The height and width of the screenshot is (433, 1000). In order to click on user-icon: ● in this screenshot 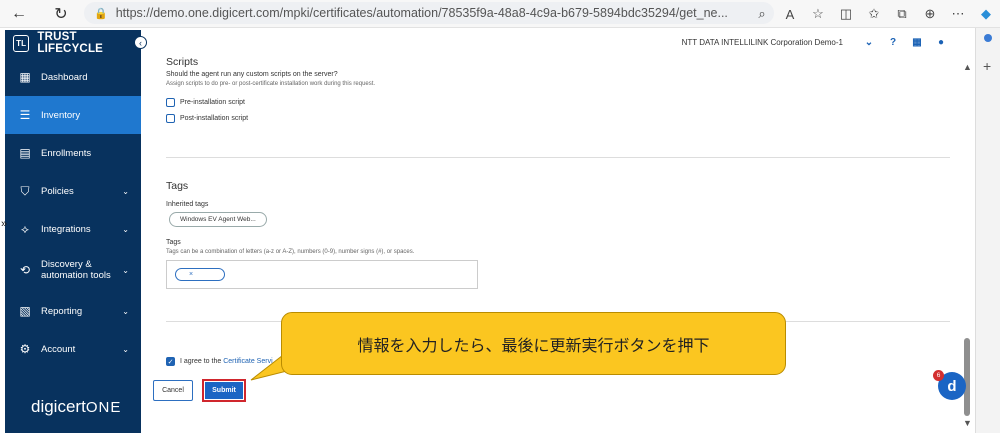, I will do `click(941, 42)`.